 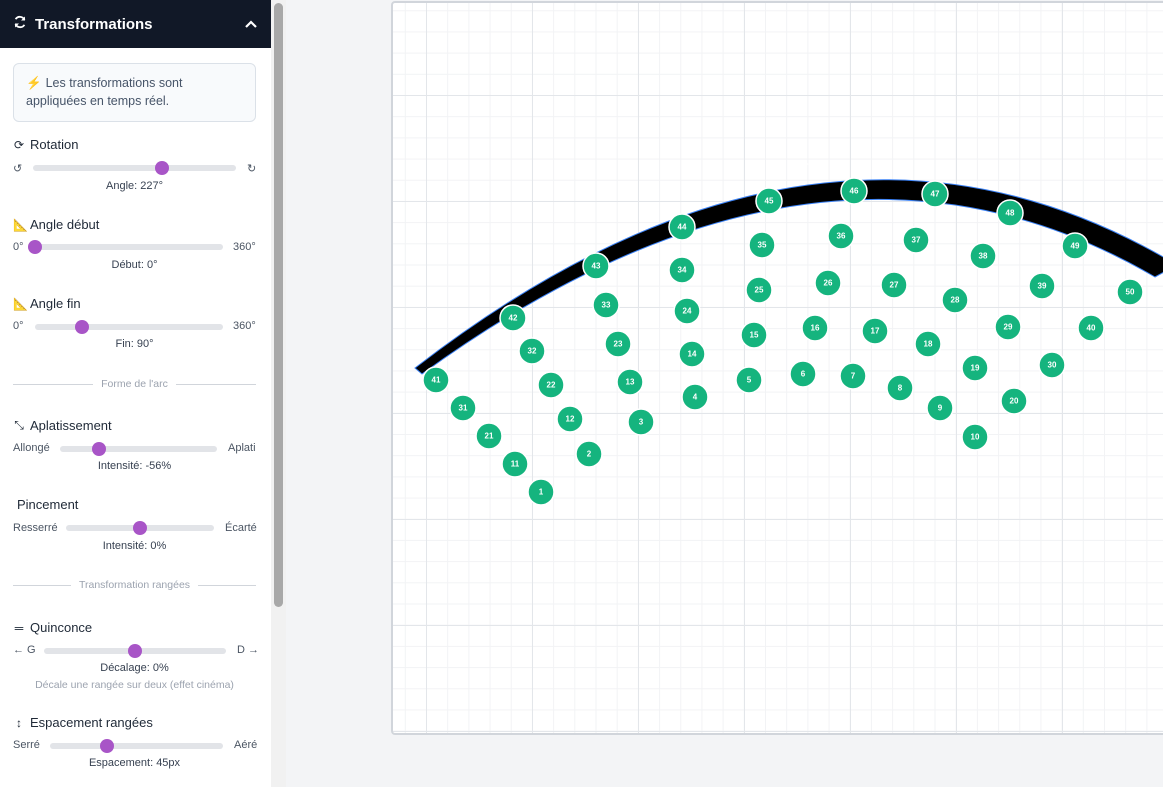 I want to click on seat: 21, so click(x=489, y=436).